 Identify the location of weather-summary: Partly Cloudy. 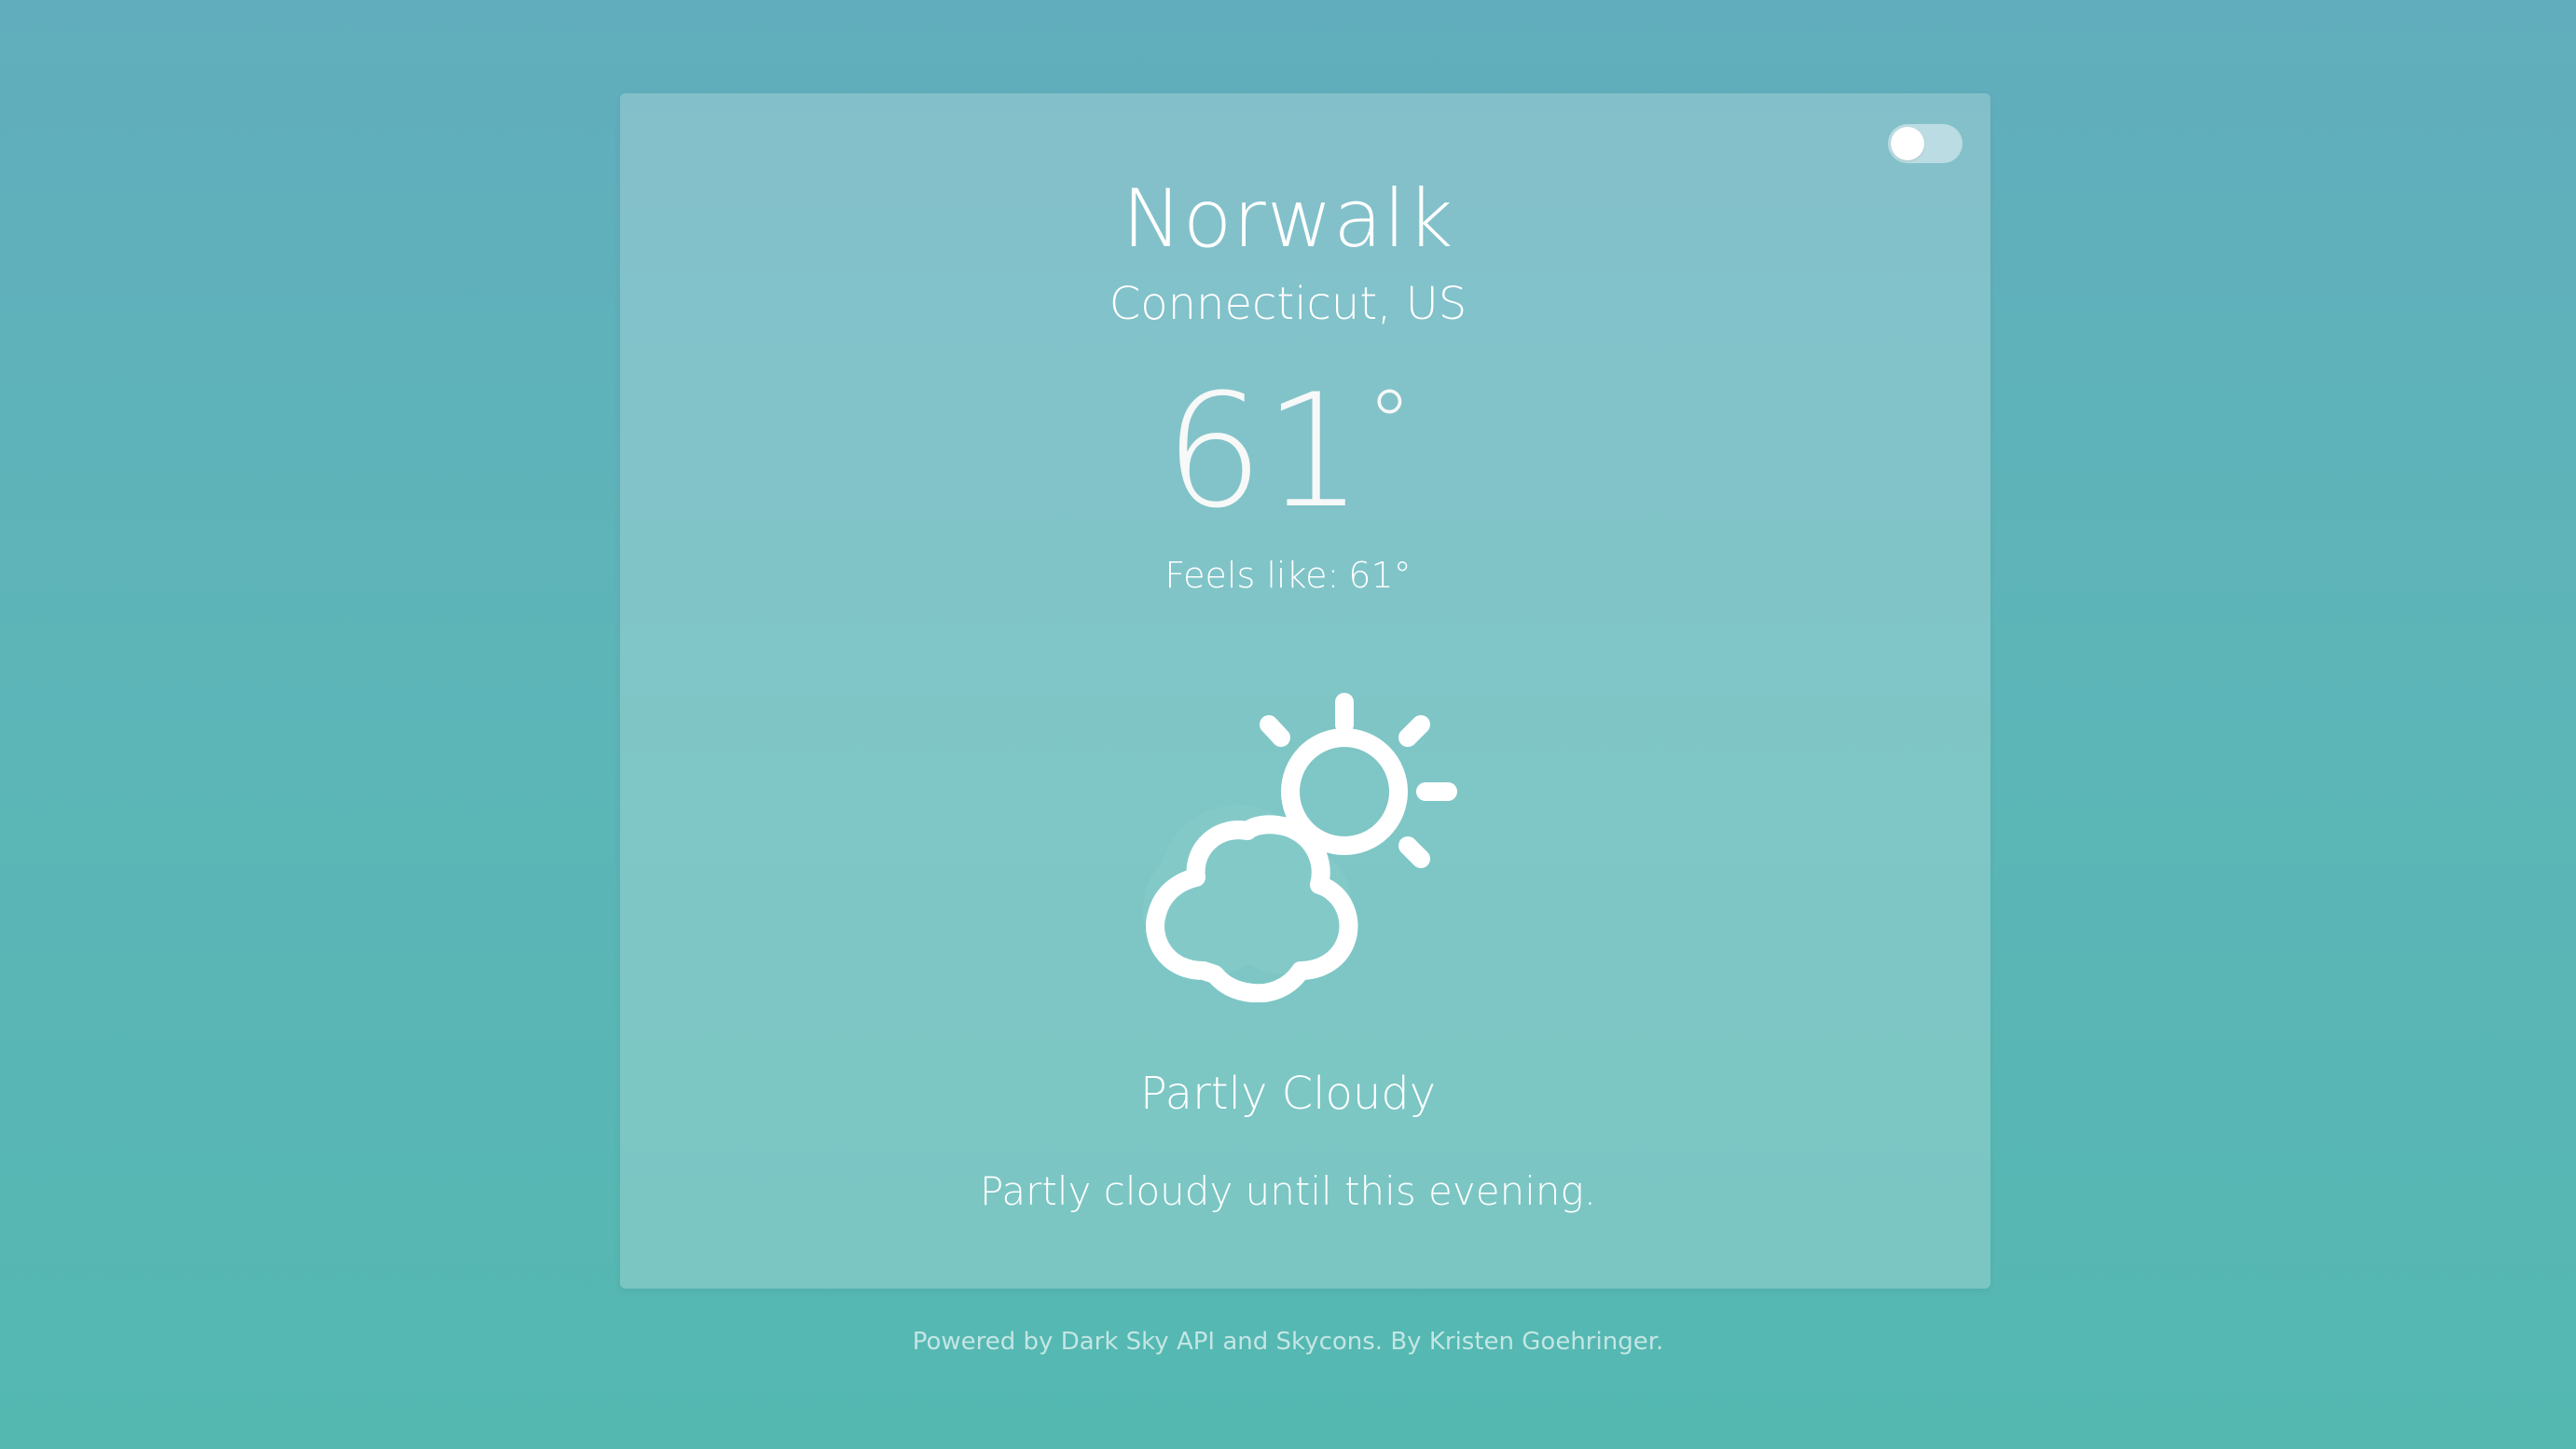
(1288, 1094).